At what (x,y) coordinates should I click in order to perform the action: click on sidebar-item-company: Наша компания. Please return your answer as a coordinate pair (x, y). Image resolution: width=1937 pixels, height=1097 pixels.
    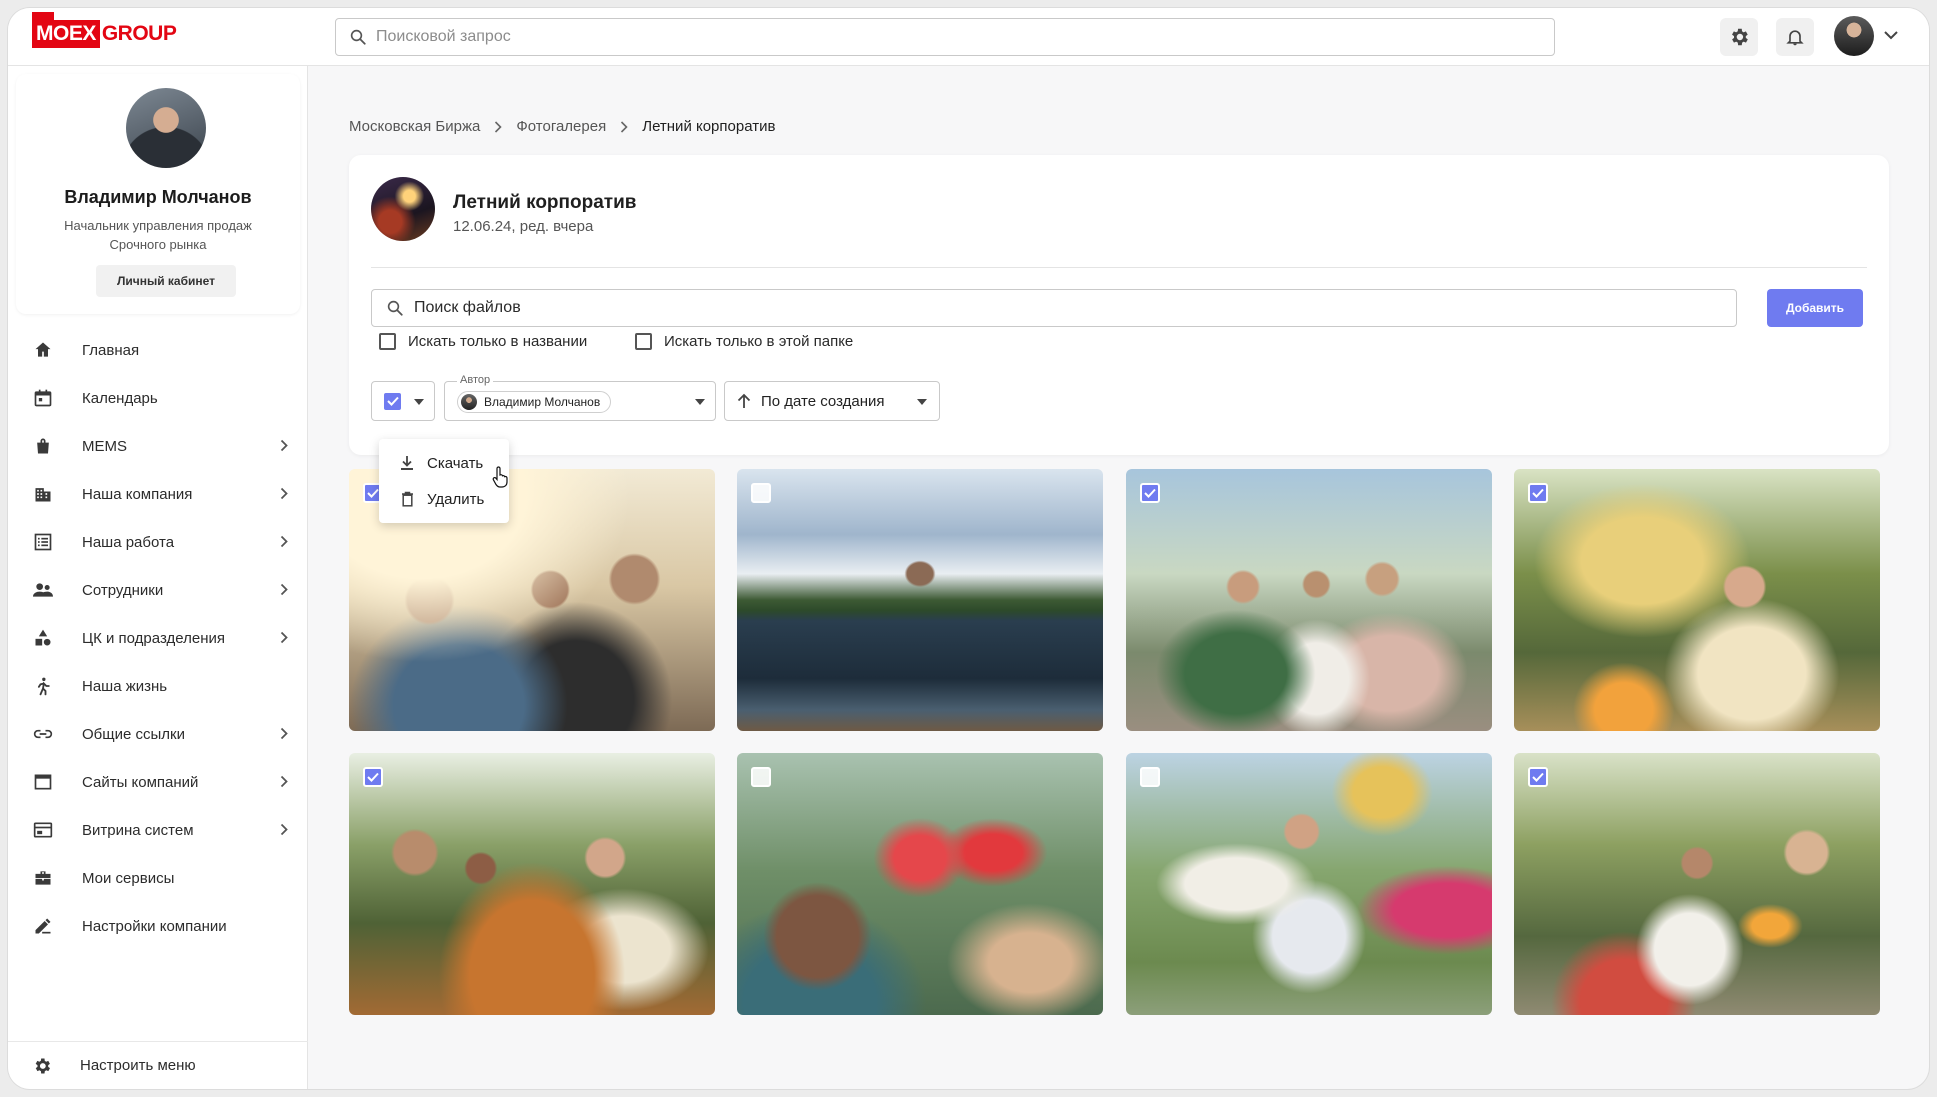
    Looking at the image, I should click on (158, 494).